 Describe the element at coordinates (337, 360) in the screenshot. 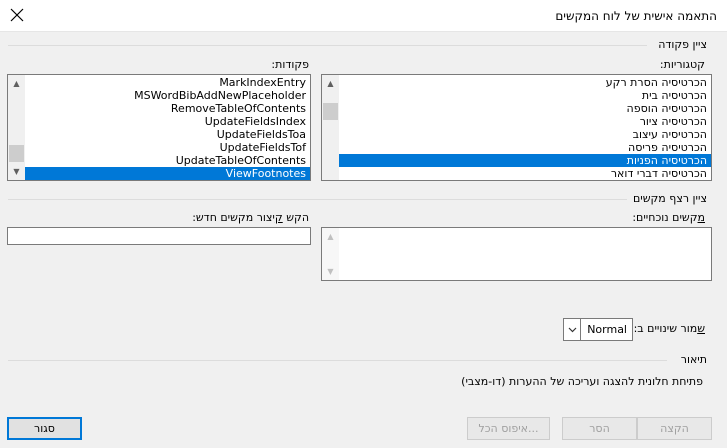

I see `description-divider` at that location.